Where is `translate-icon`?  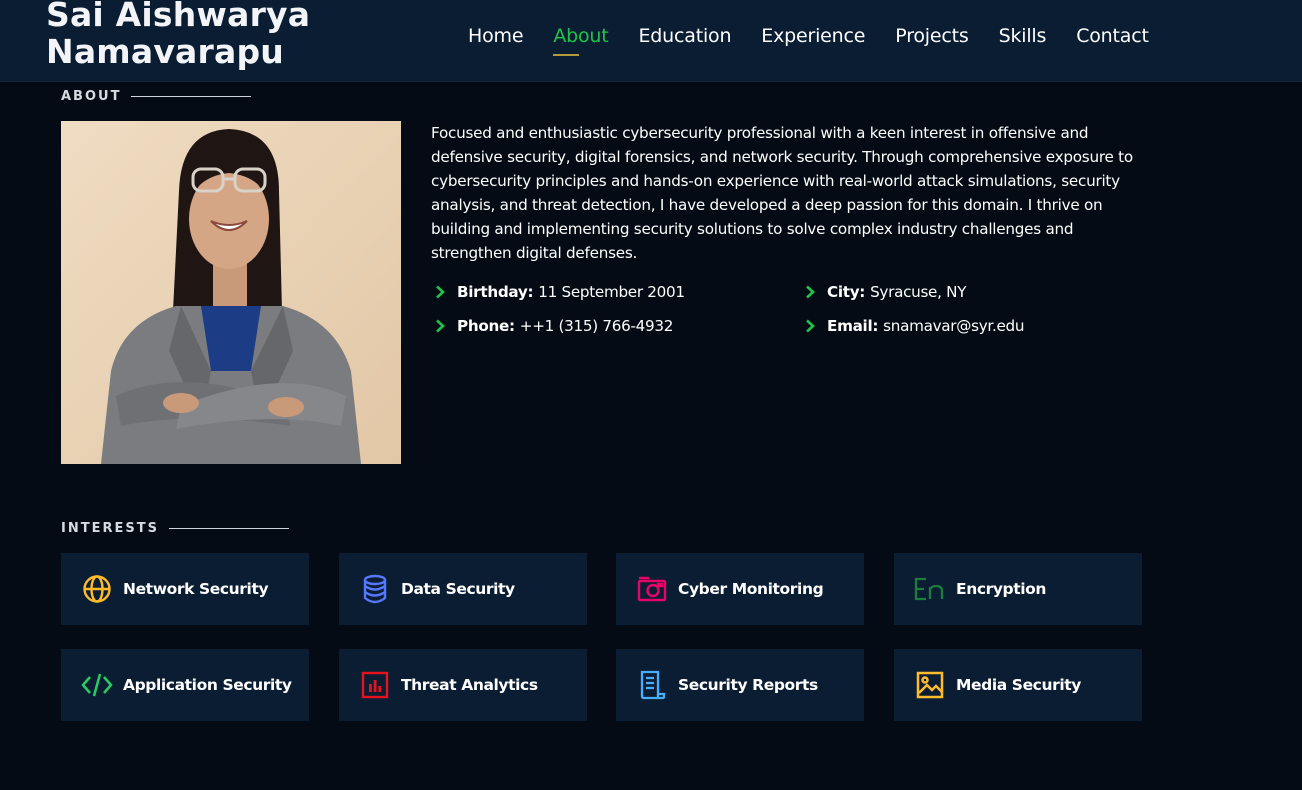
translate-icon is located at coordinates (930, 589).